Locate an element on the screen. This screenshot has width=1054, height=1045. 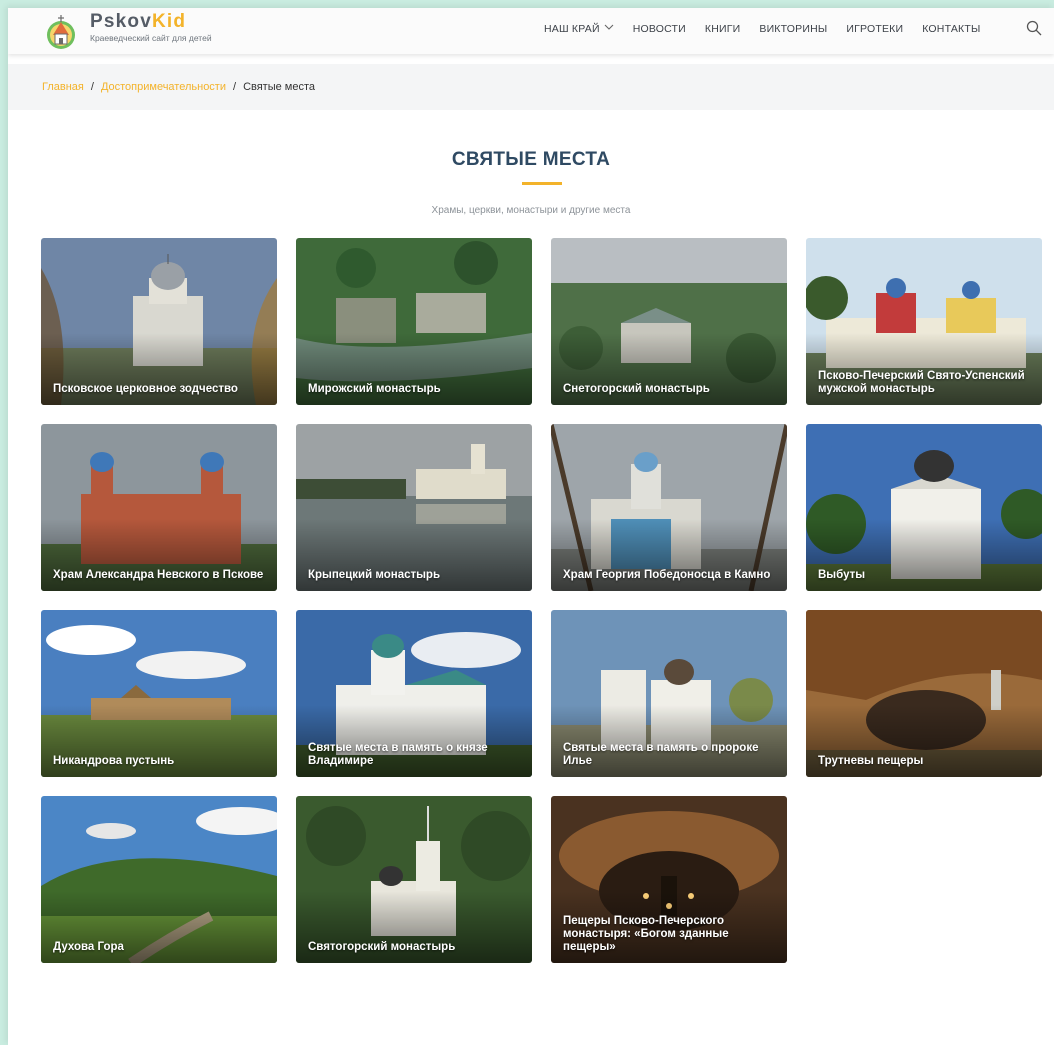
place-card-title: Мирожский монастырь is located at coordinates (374, 389).